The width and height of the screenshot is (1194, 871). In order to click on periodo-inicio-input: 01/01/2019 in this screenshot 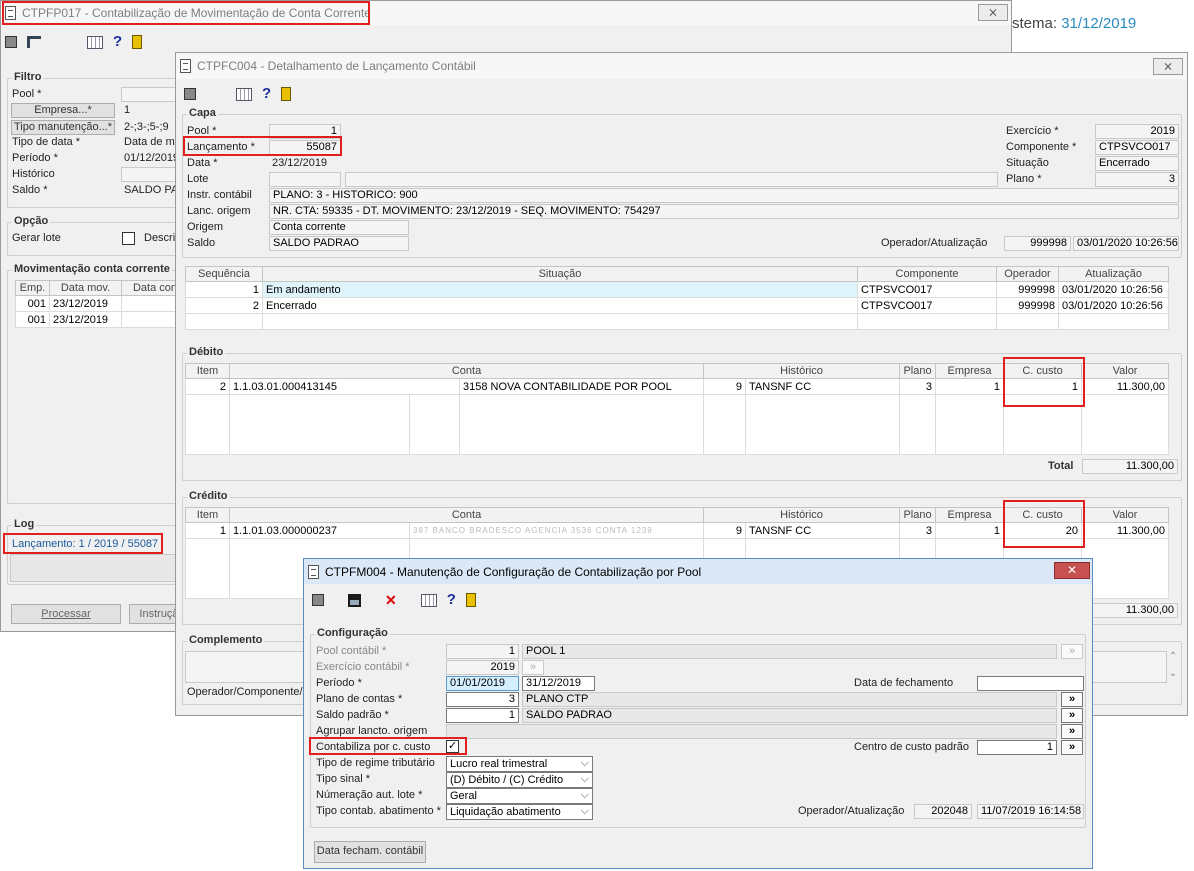, I will do `click(482, 683)`.